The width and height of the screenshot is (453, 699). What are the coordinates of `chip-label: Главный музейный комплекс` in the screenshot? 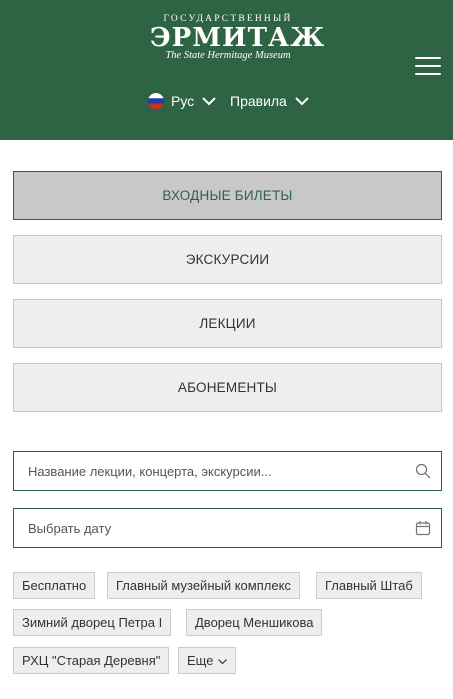 It's located at (203, 585).